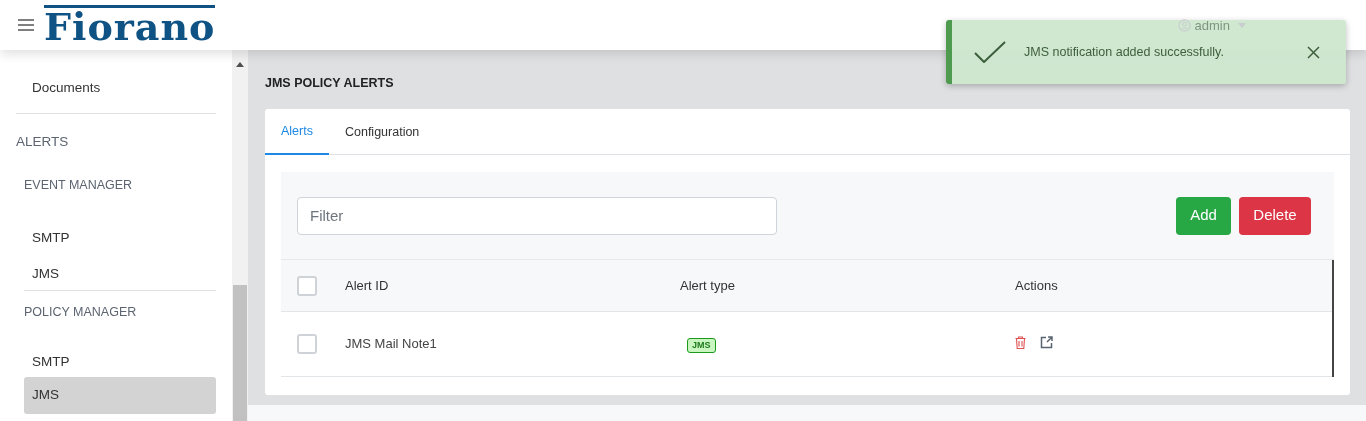  What do you see at coordinates (307, 285) in the screenshot?
I see `select-all-checkbox` at bounding box center [307, 285].